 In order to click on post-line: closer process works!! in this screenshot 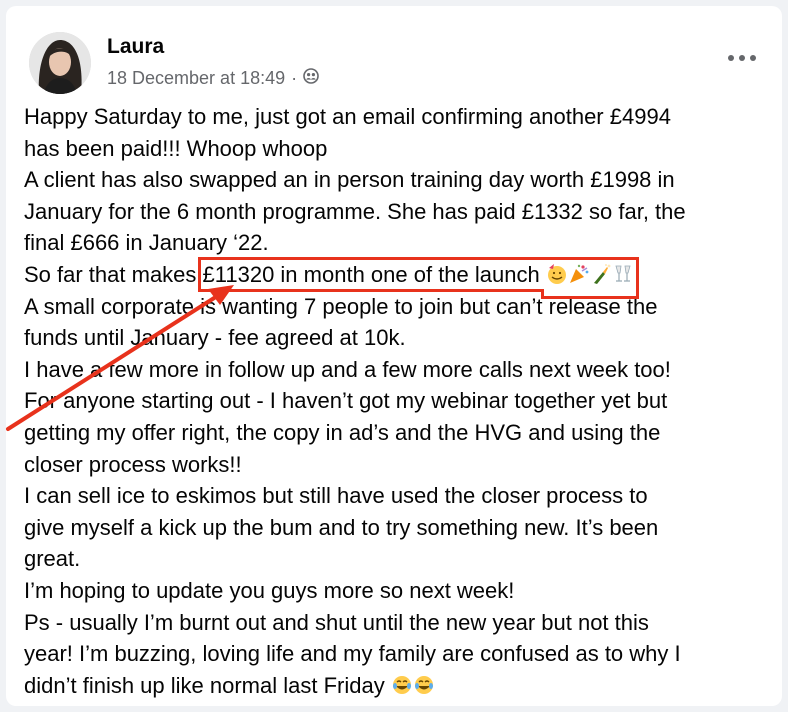, I will do `click(133, 464)`.